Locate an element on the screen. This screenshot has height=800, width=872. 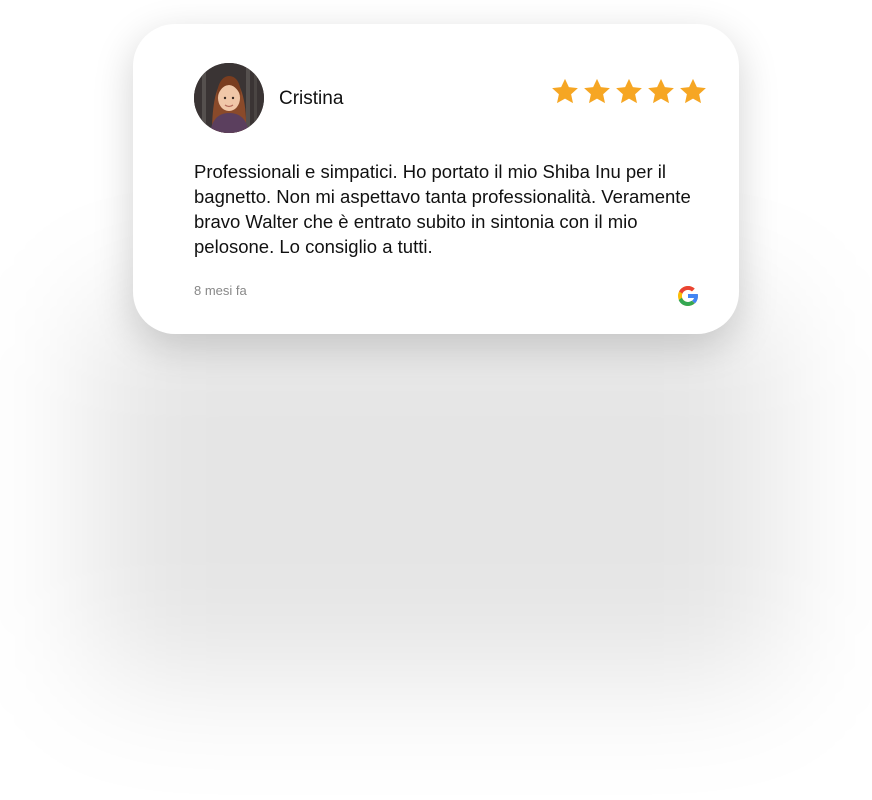
google-icon is located at coordinates (688, 296).